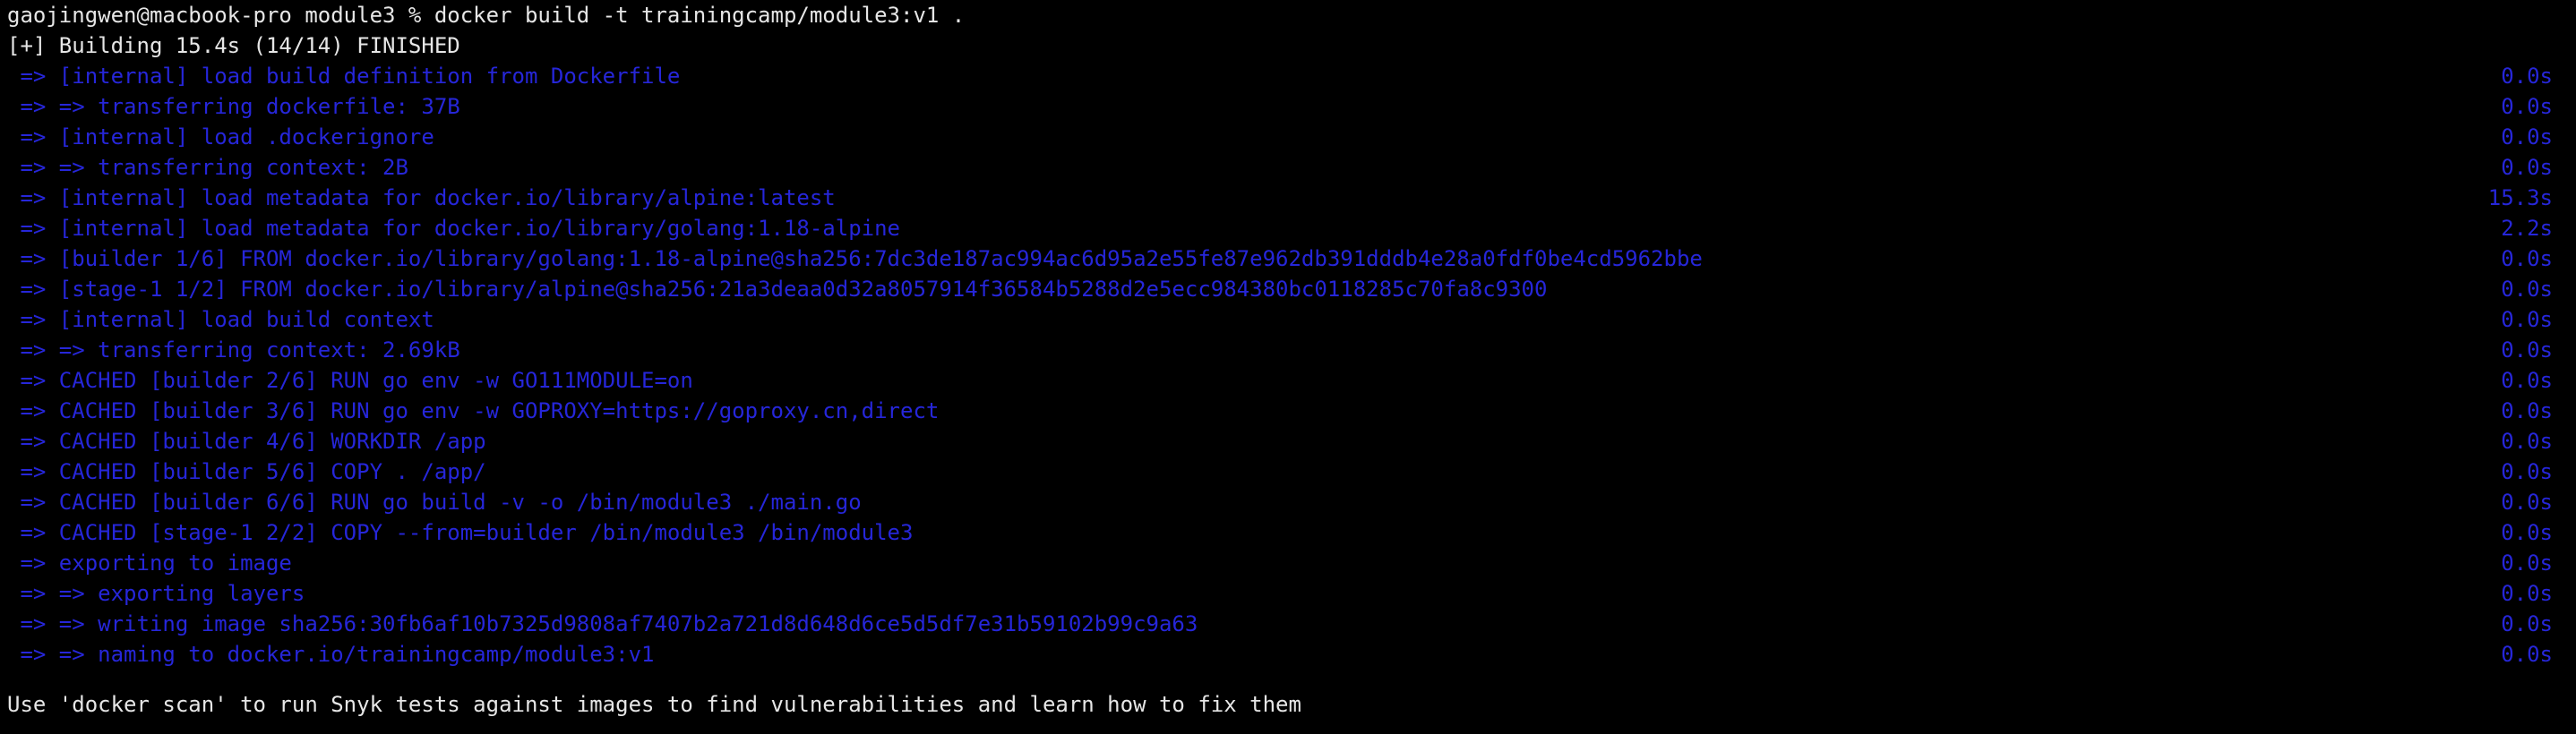 The height and width of the screenshot is (734, 2576). What do you see at coordinates (233, 45) in the screenshot?
I see `build-status-line: [+] Building 15.4s (14/14) FINISHED` at bounding box center [233, 45].